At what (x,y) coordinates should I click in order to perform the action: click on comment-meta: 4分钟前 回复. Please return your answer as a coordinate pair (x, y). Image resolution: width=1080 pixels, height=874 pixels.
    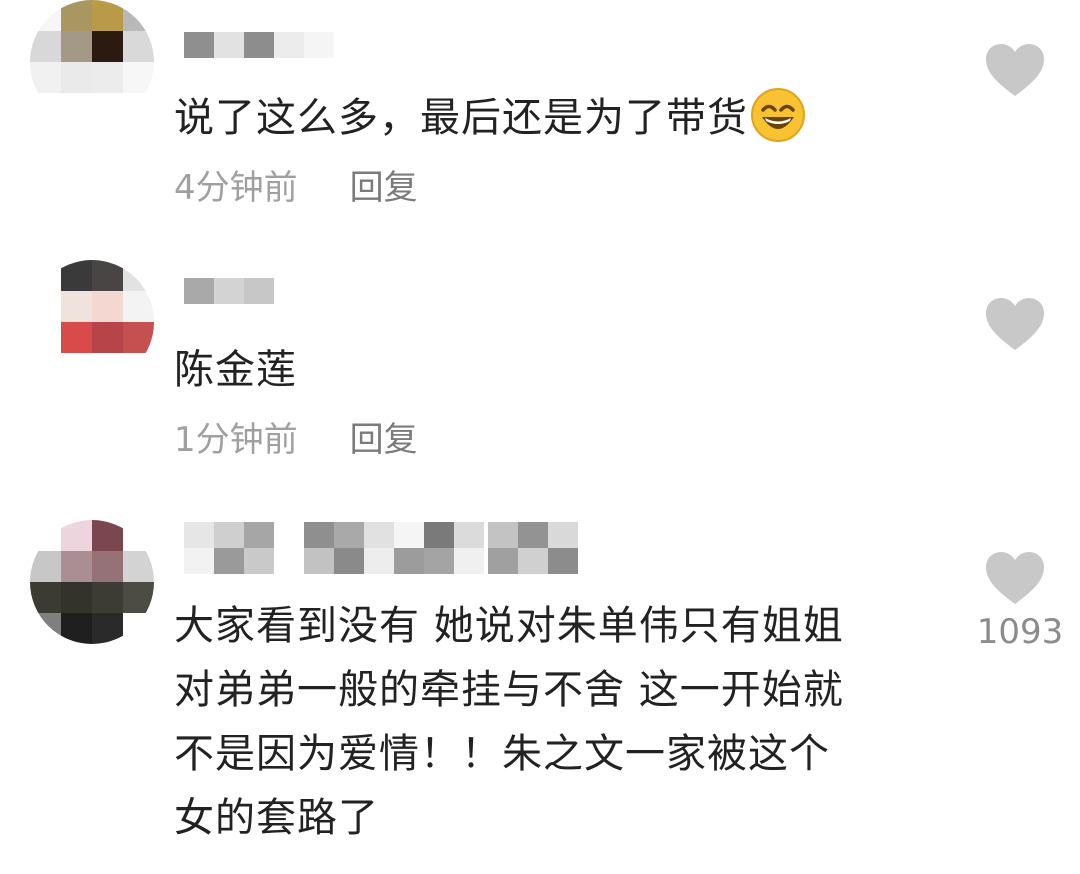
    Looking at the image, I should click on (296, 188).